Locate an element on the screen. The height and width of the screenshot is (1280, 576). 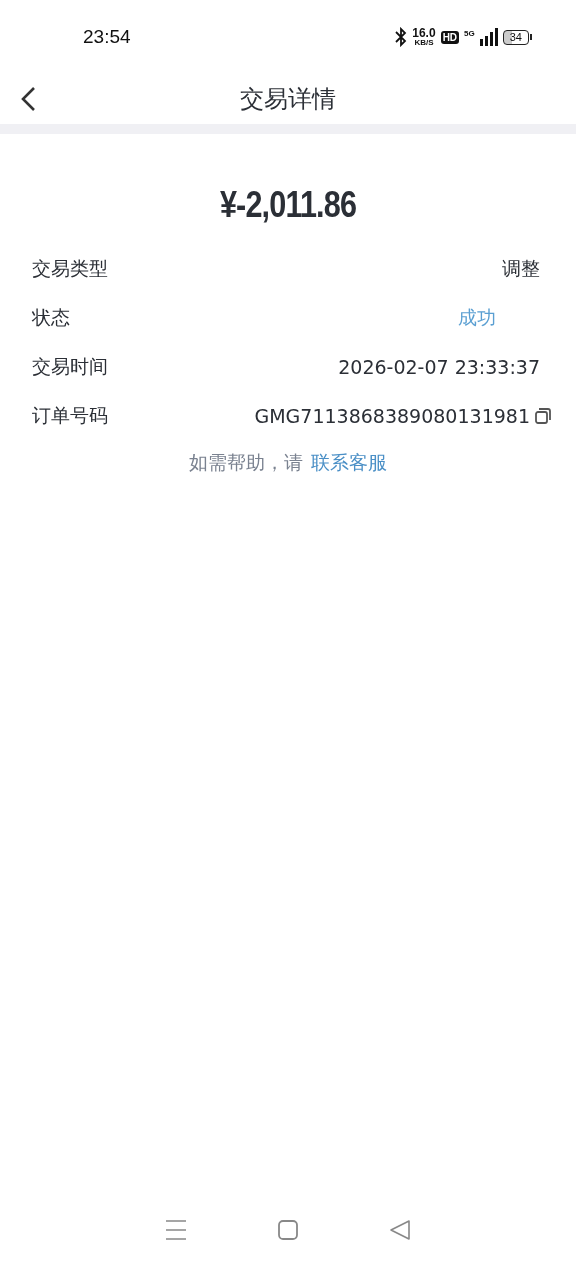
detail-label: 交易类型 is located at coordinates (70, 268).